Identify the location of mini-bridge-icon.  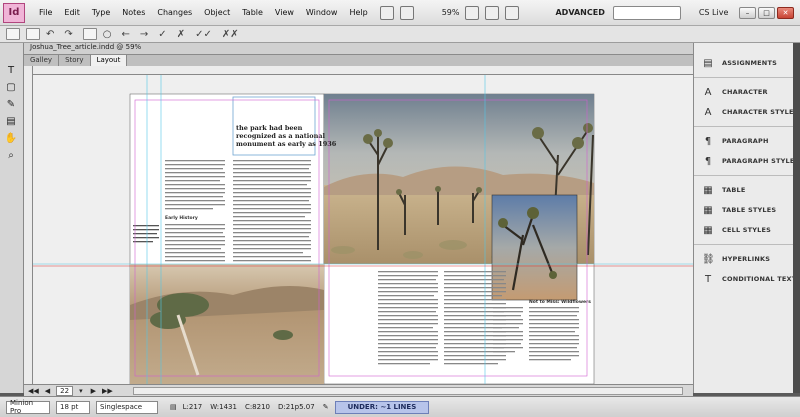
(406, 12).